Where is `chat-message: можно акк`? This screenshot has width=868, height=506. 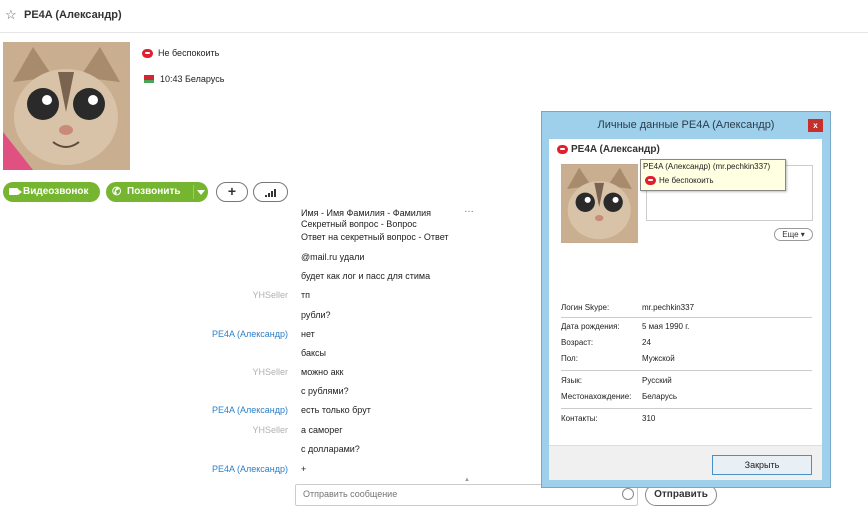 chat-message: можно акк is located at coordinates (322, 372).